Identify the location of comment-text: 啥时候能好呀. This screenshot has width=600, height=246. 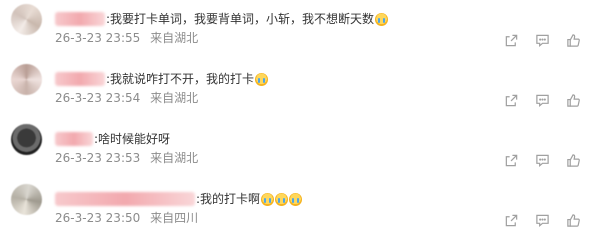
(134, 139).